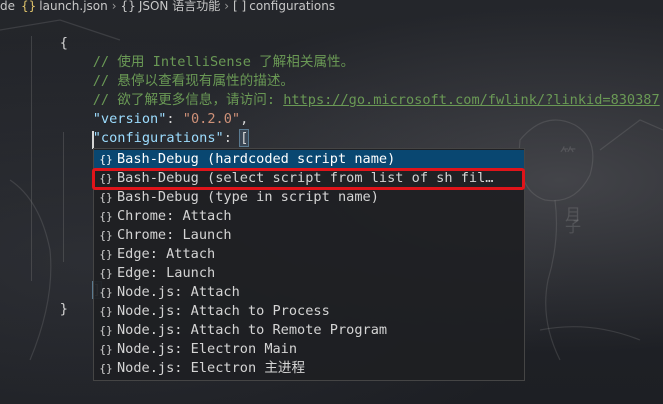 The image size is (663, 404). I want to click on suggestion-item: {} Chrome: Launch, so click(309, 235).